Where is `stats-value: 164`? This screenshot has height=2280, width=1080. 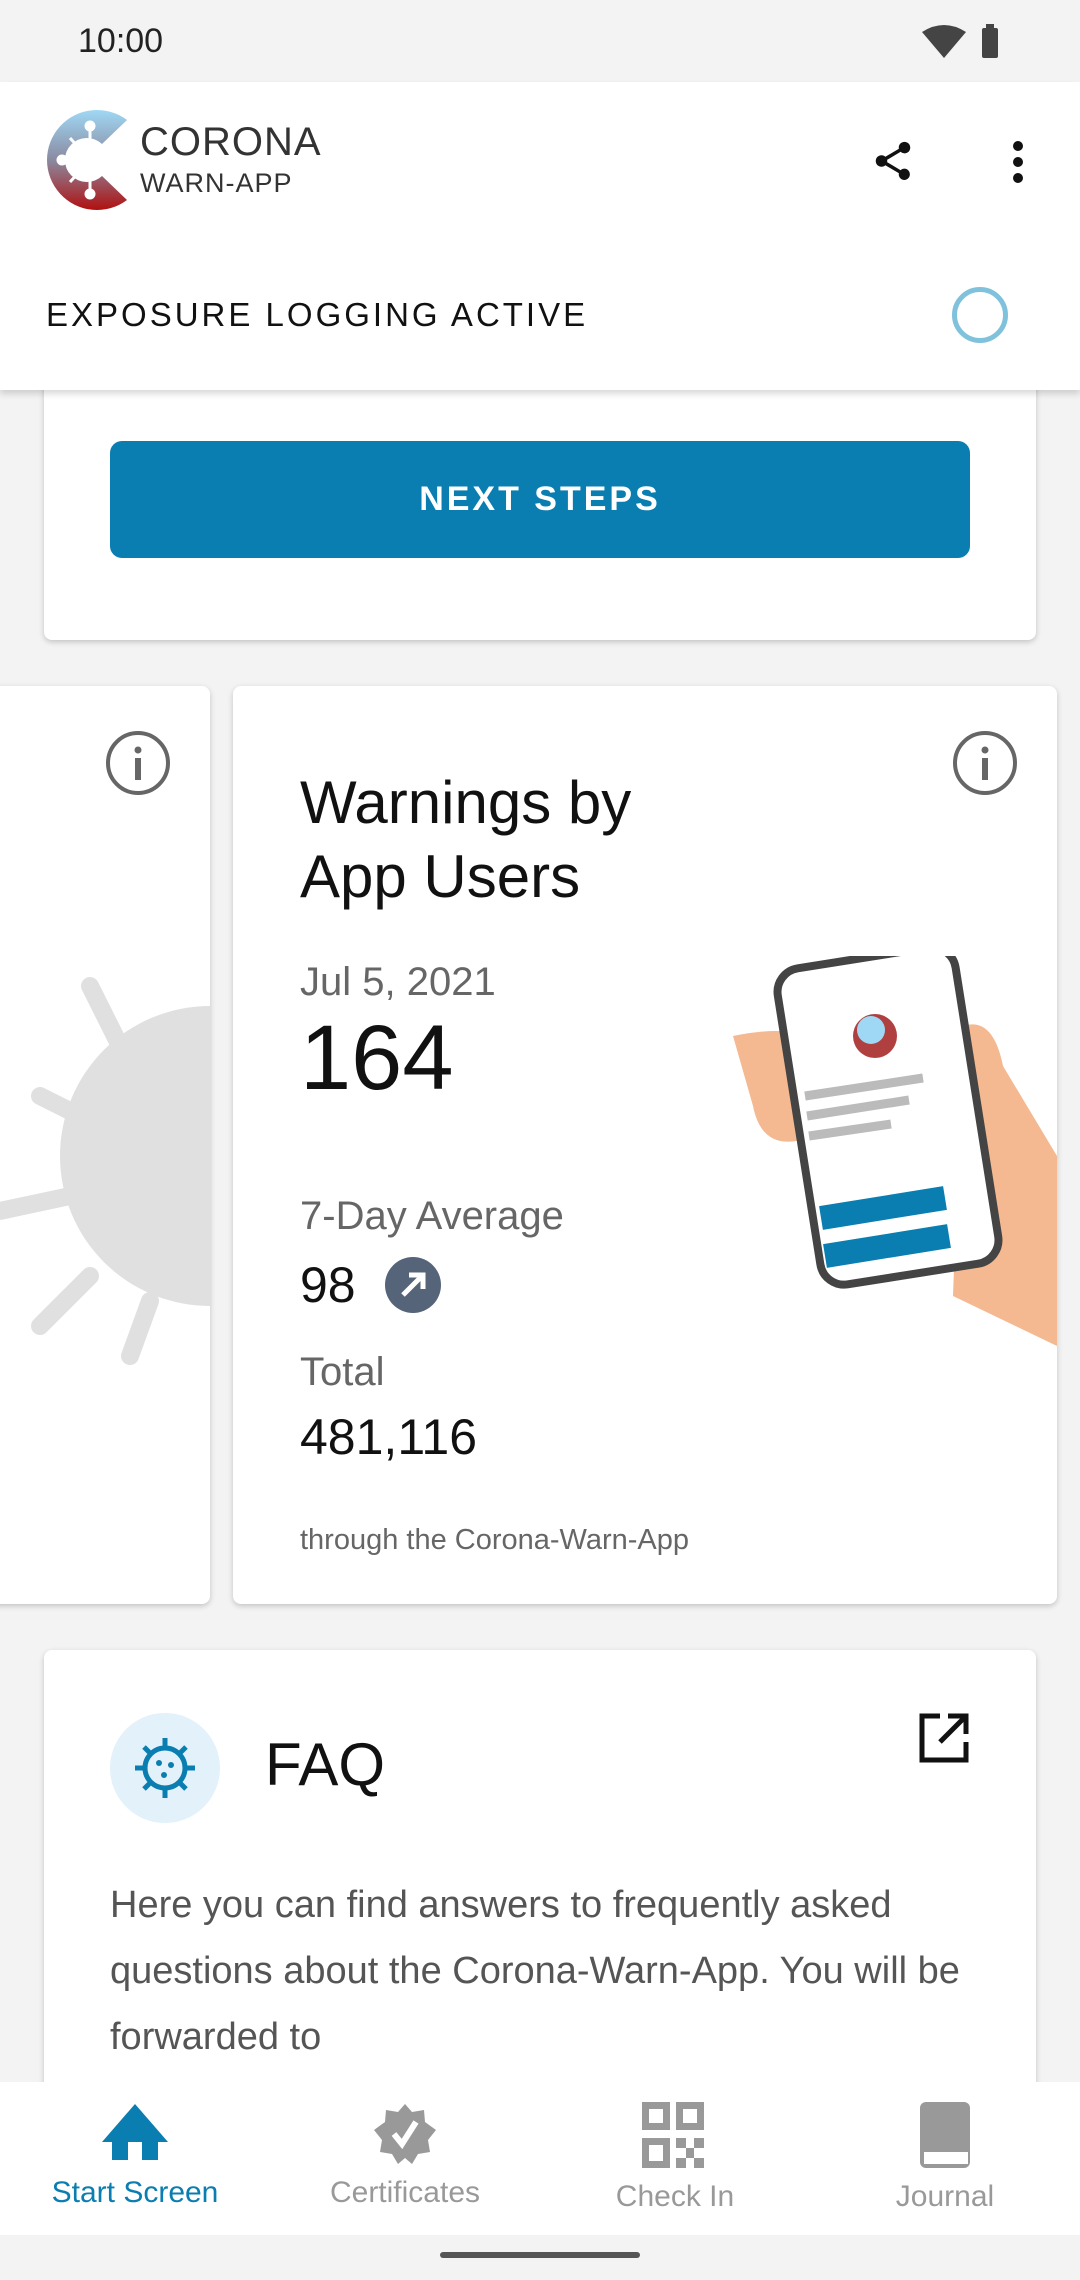
stats-value: 164 is located at coordinates (377, 1058).